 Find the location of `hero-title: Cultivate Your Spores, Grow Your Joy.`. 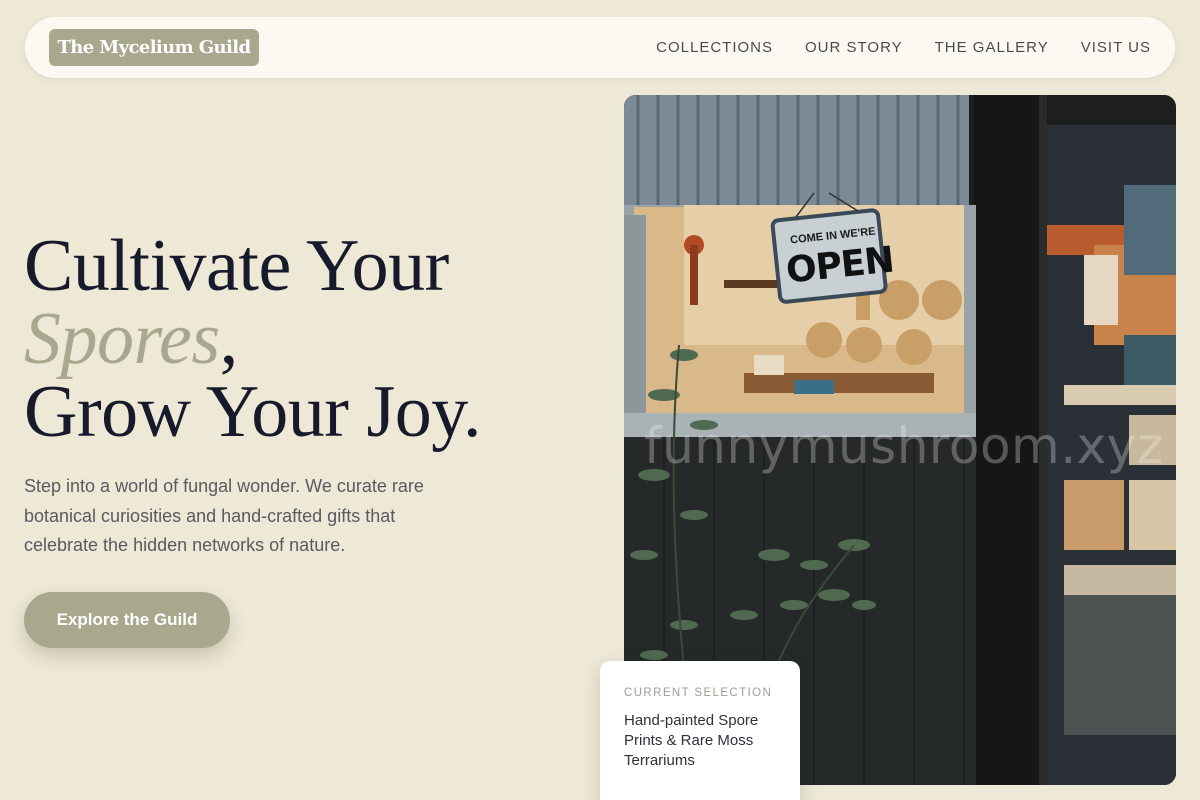

hero-title: Cultivate Your Spores, Grow Your Joy. is located at coordinates (304, 339).